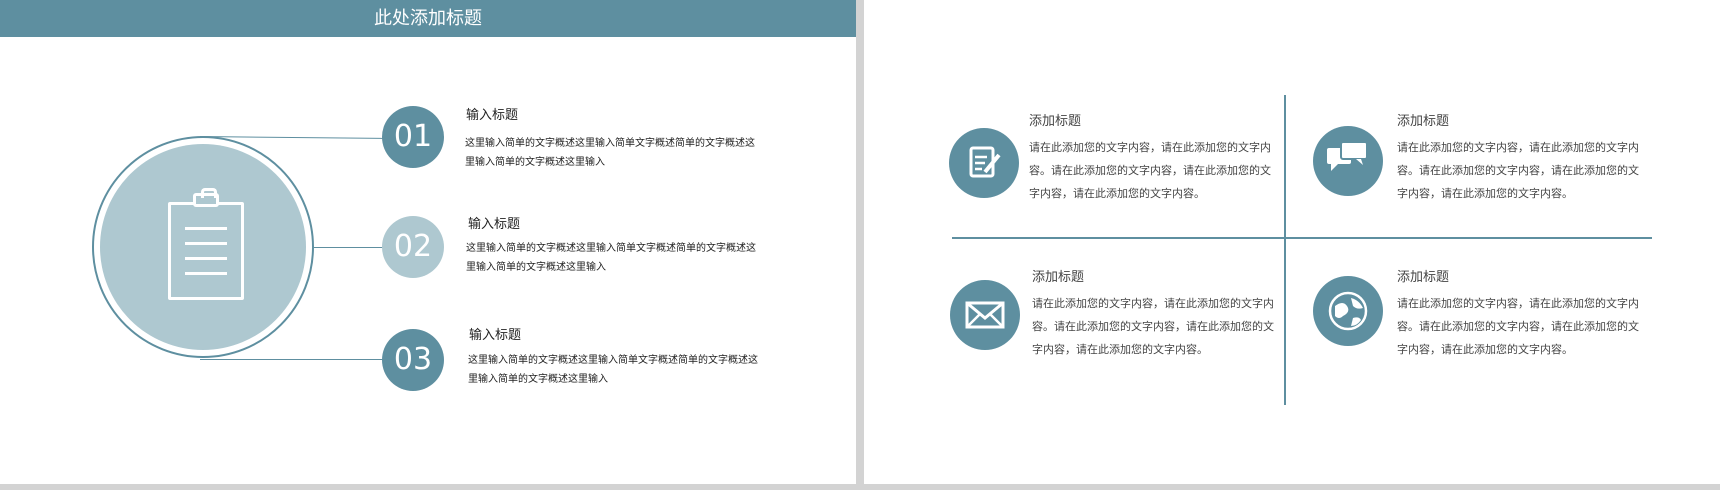 The image size is (1720, 490). What do you see at coordinates (495, 335) in the screenshot?
I see `item-title-3: 输入标题` at bounding box center [495, 335].